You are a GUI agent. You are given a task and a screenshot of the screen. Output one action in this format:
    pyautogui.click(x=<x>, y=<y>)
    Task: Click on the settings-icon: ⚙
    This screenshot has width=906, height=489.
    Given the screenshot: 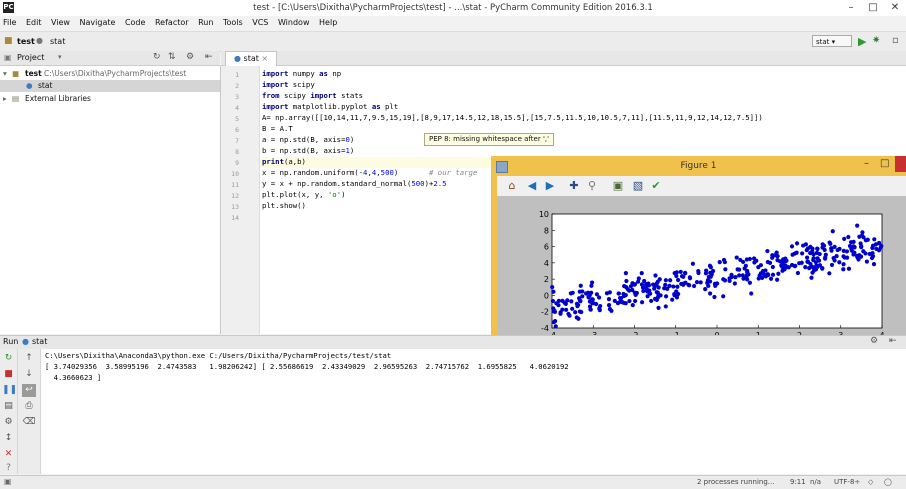 What is the action you would take?
    pyautogui.click(x=8, y=422)
    